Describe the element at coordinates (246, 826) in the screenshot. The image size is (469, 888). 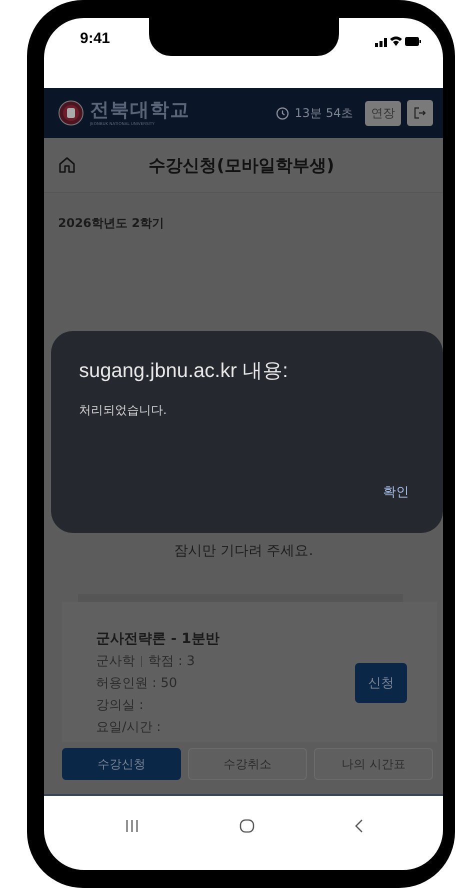
I see `home-button-icon` at that location.